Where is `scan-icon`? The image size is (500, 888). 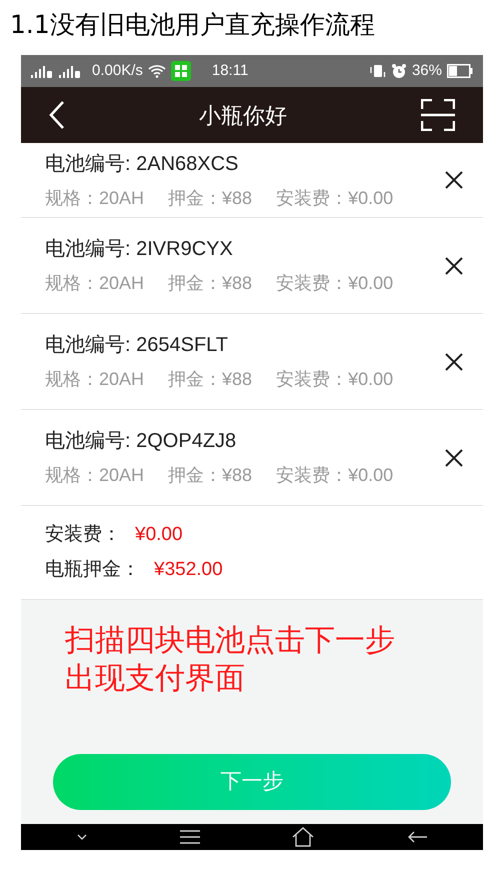
scan-icon is located at coordinates (438, 115).